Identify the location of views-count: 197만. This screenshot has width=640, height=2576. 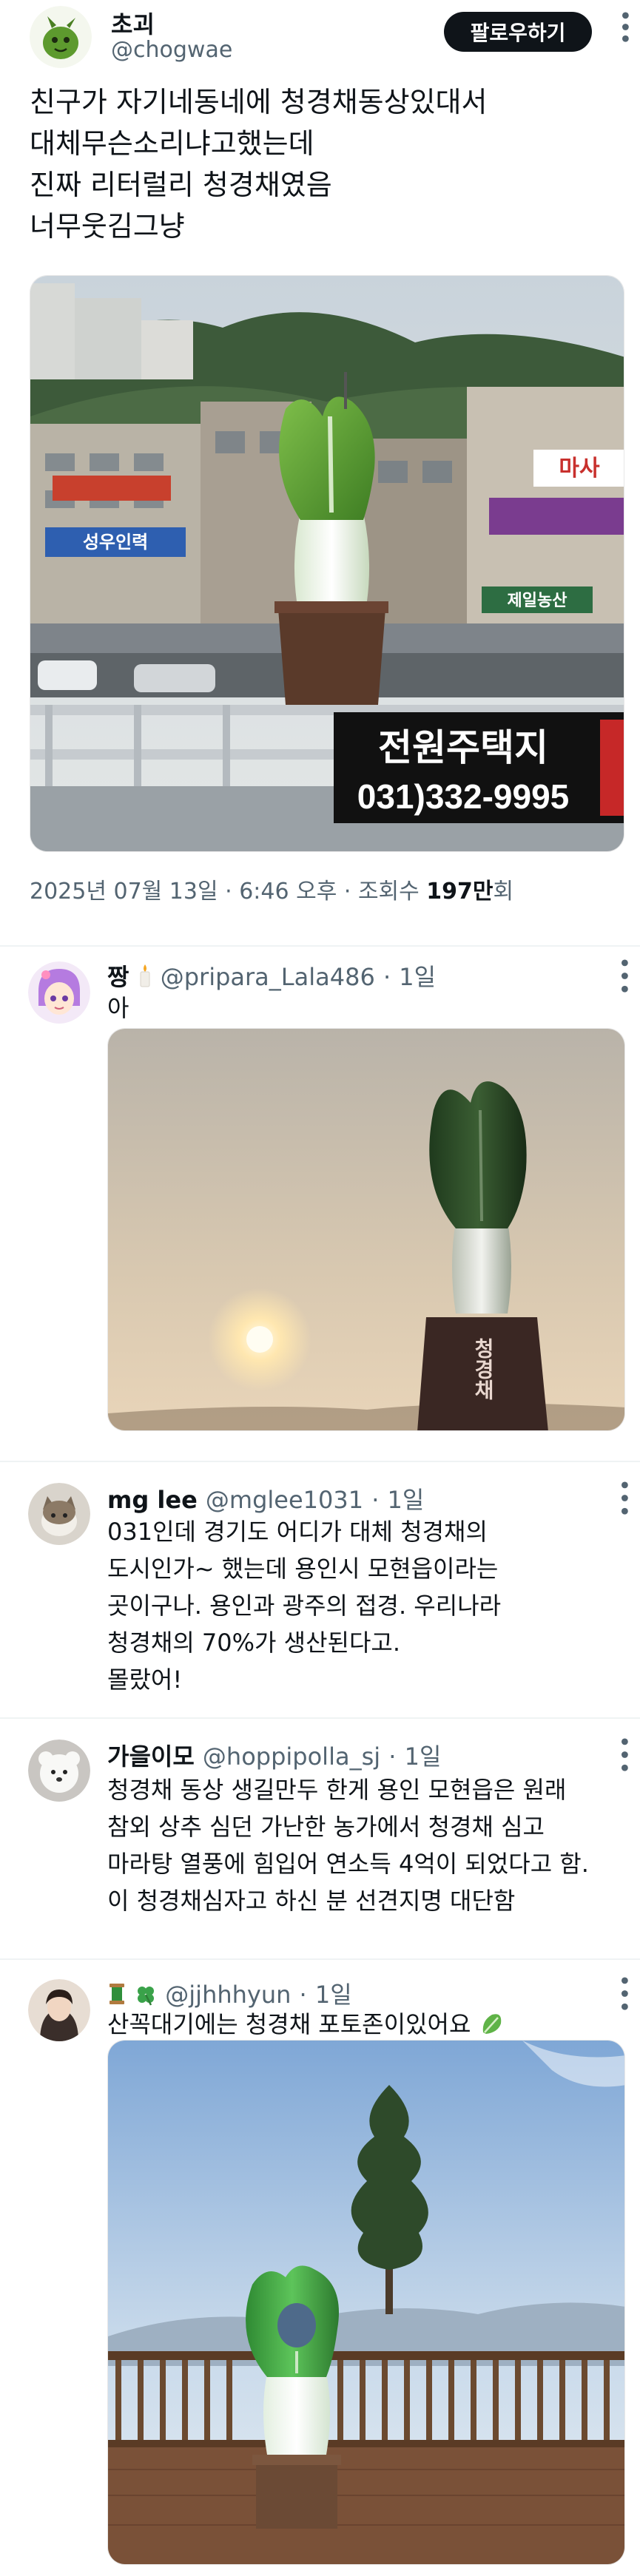
(460, 892).